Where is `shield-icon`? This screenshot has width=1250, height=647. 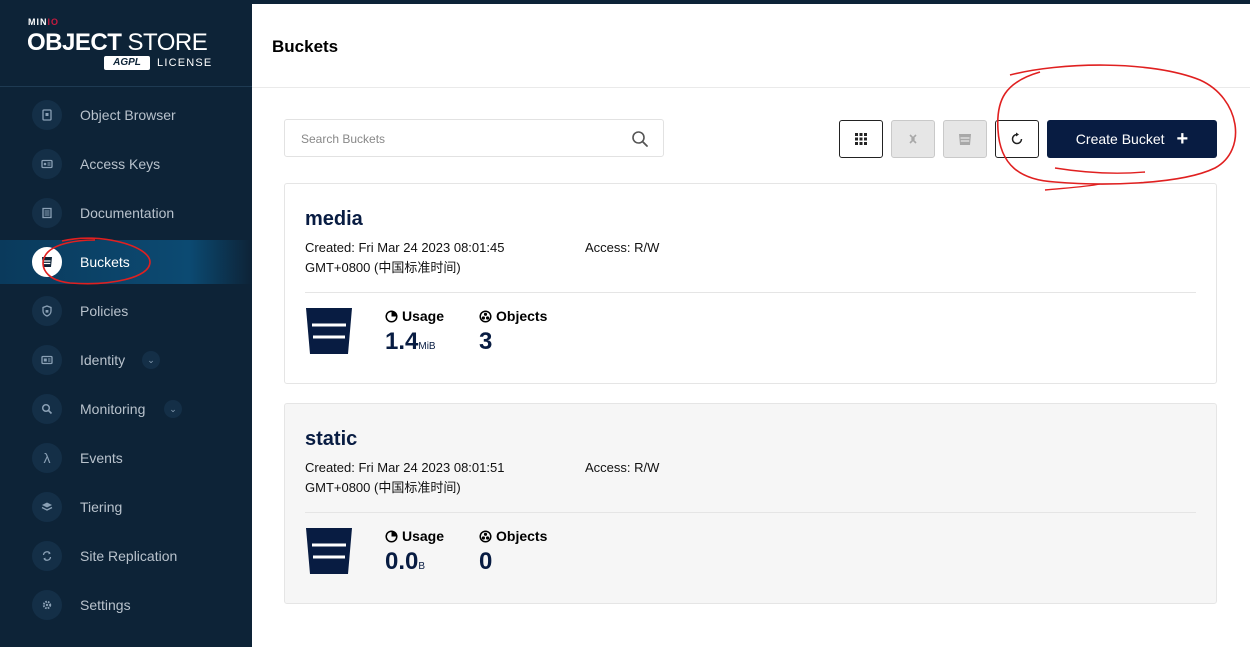 shield-icon is located at coordinates (47, 311).